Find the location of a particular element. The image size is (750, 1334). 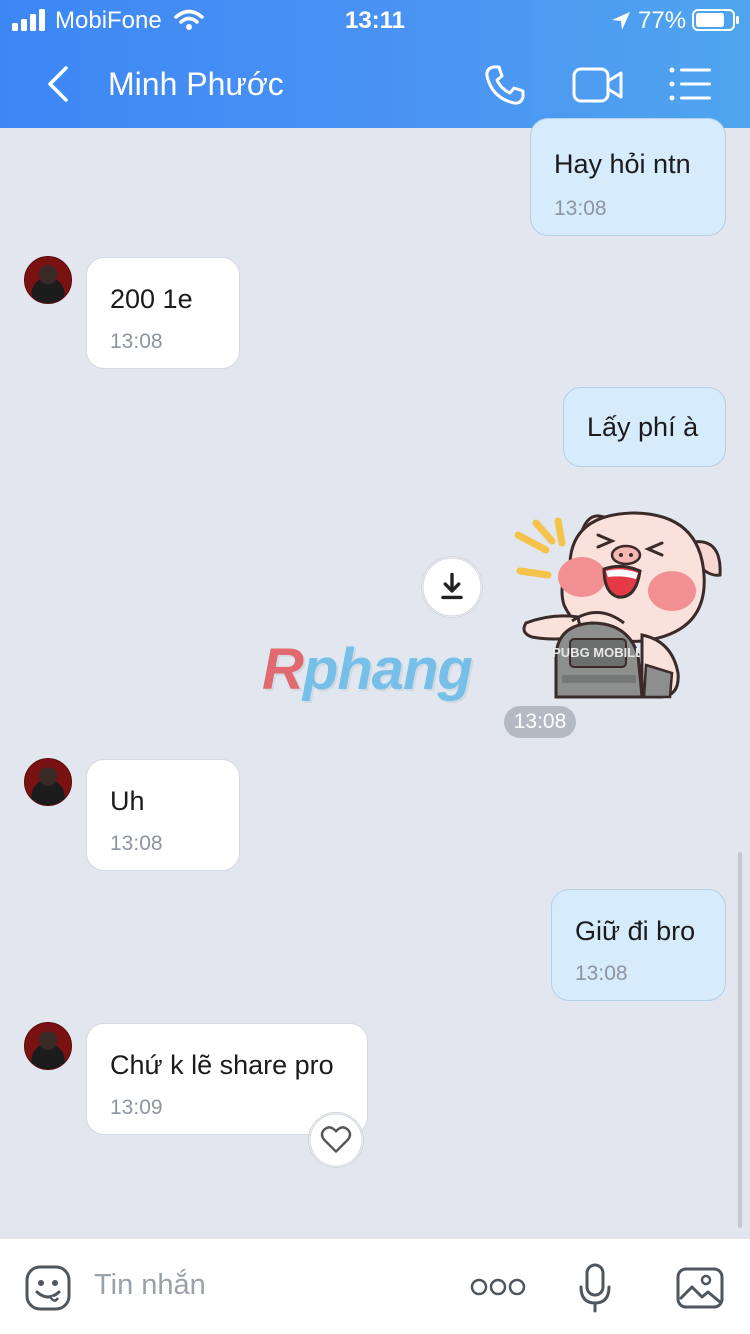

mic-icon is located at coordinates (595, 1288).